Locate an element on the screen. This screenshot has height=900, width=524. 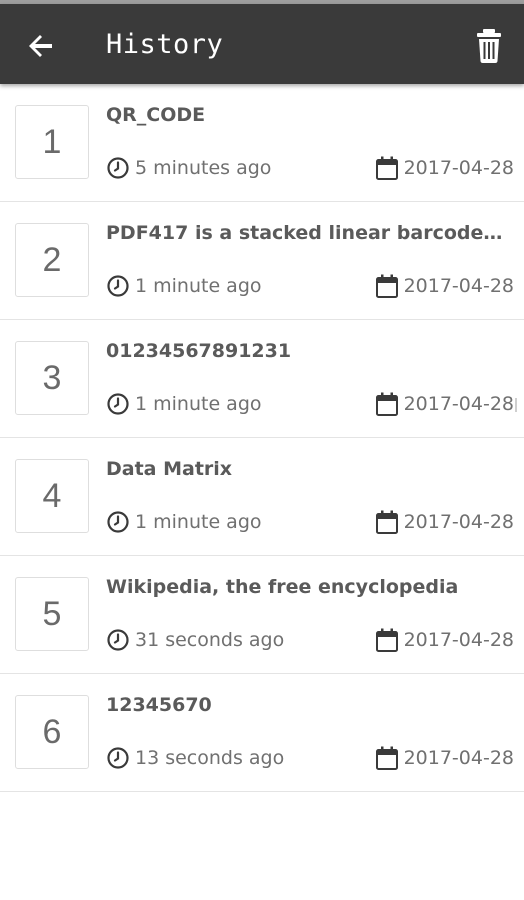
scroll-indicator is located at coordinates (518, 405).